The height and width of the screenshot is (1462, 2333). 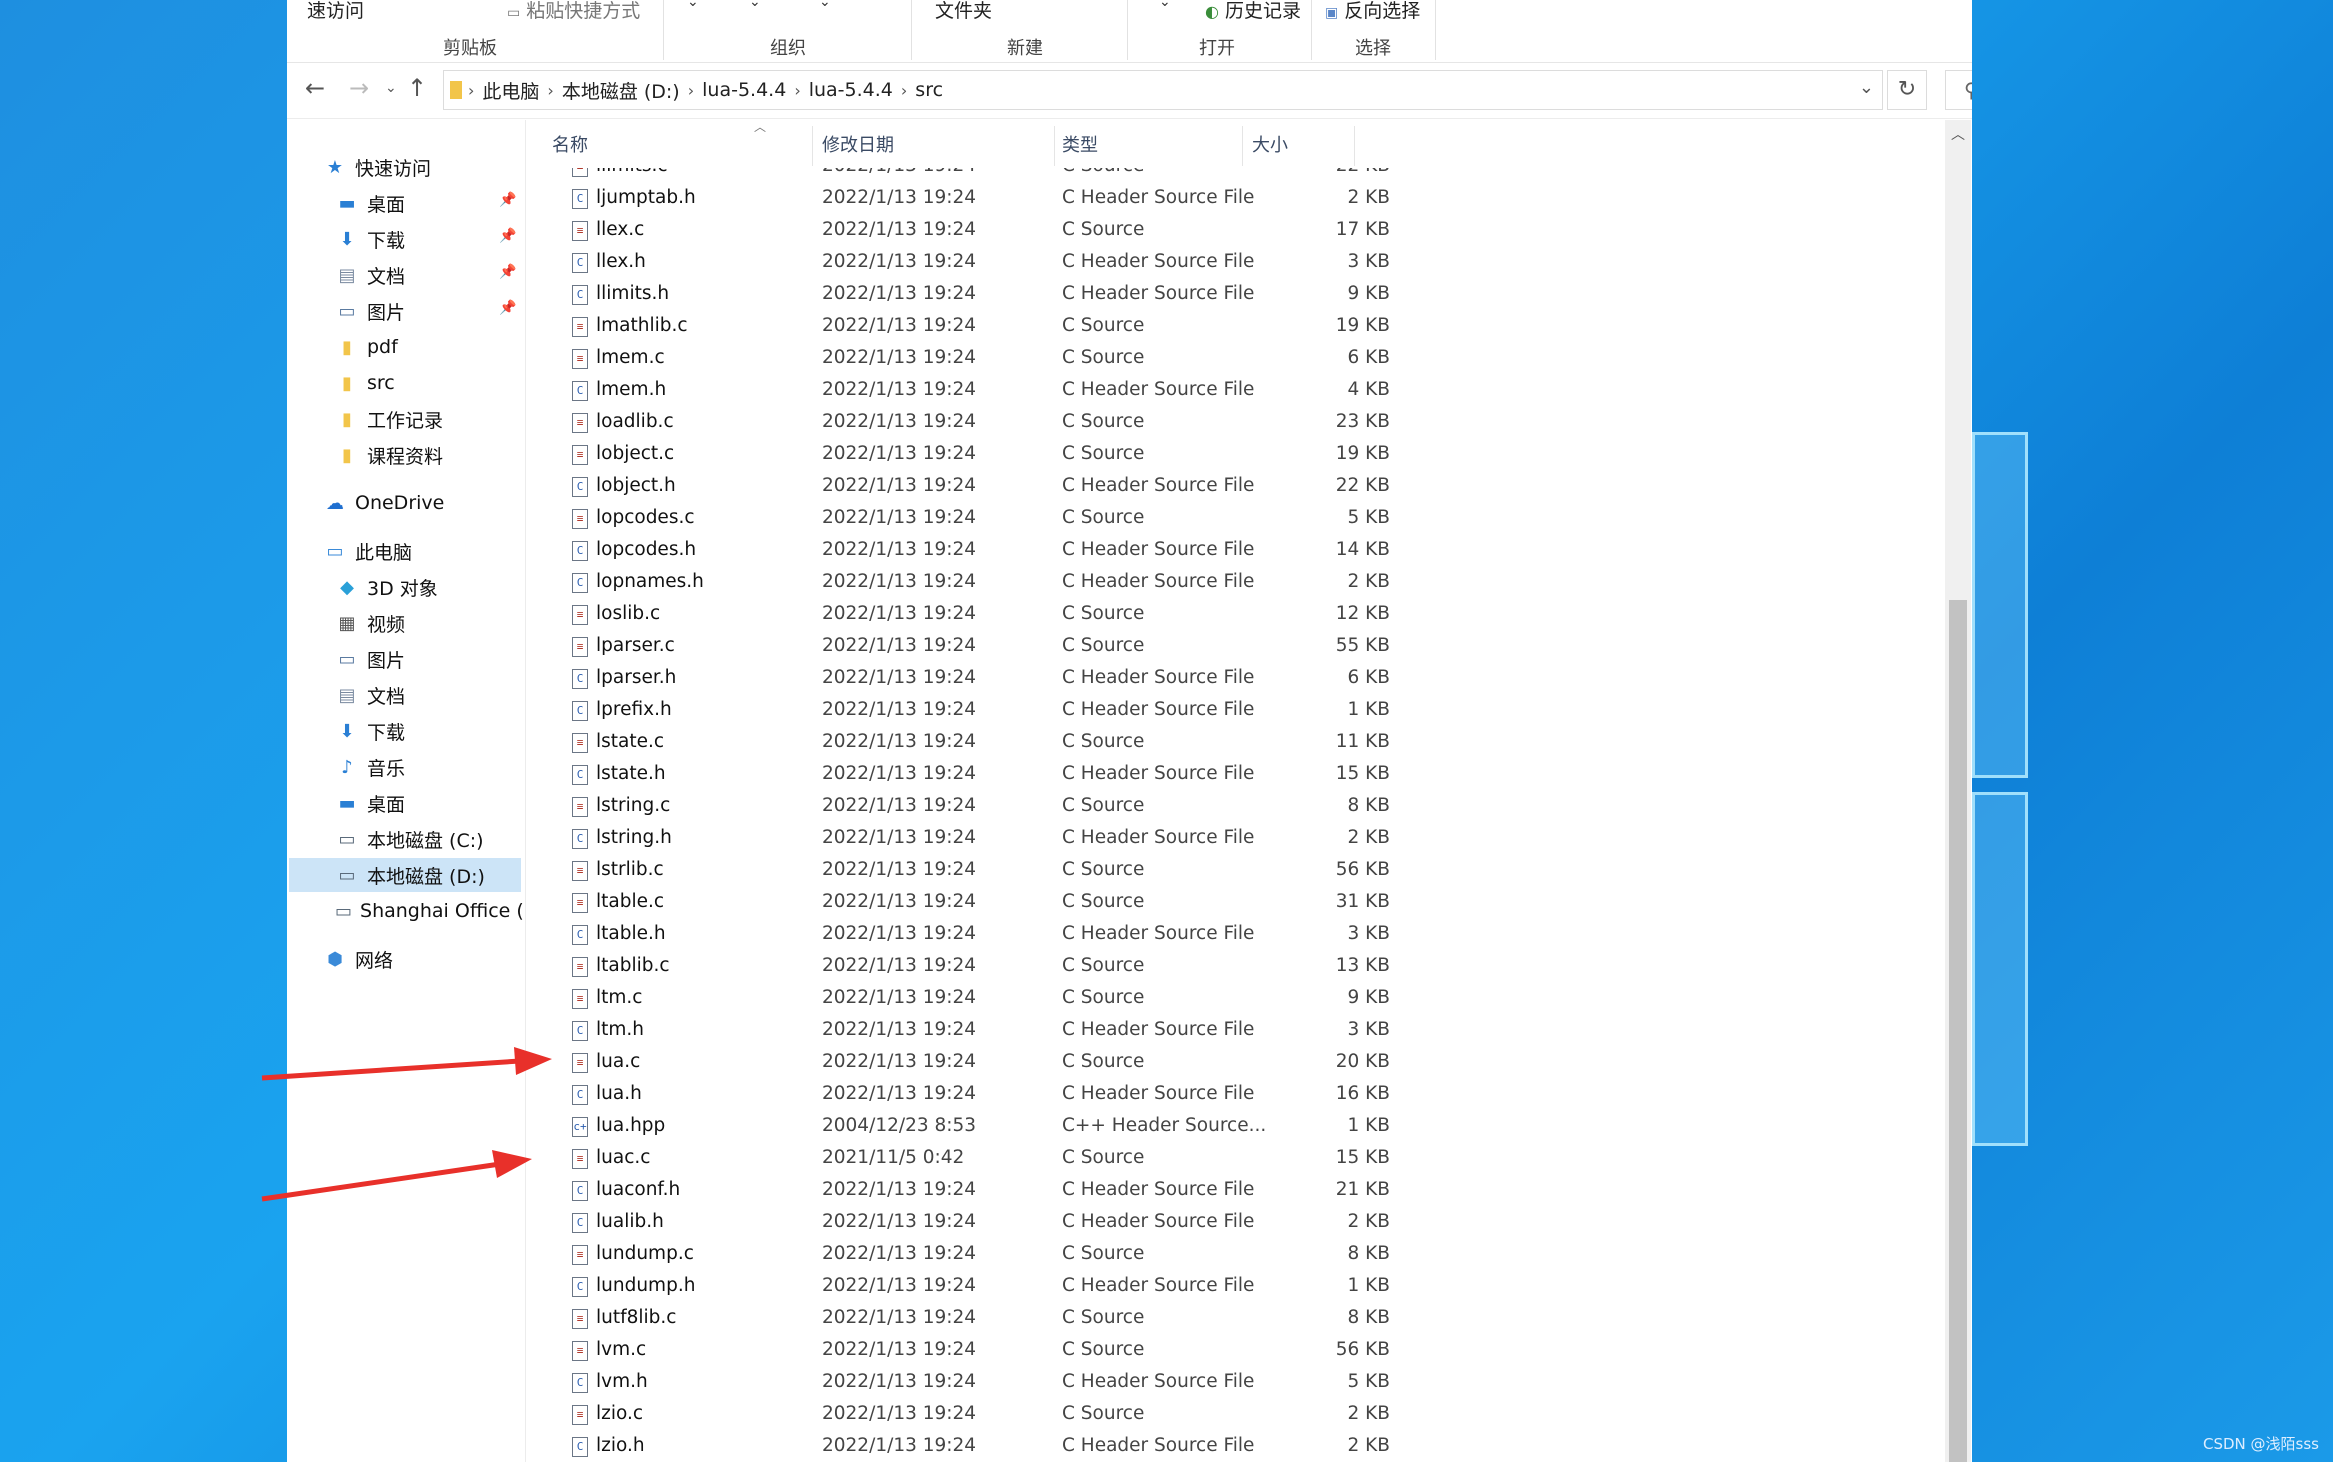 I want to click on table-row: ≡ lutf8lib.c 2022/1/13 19:24 C Source 8 KB, so click(x=1076, y=1320).